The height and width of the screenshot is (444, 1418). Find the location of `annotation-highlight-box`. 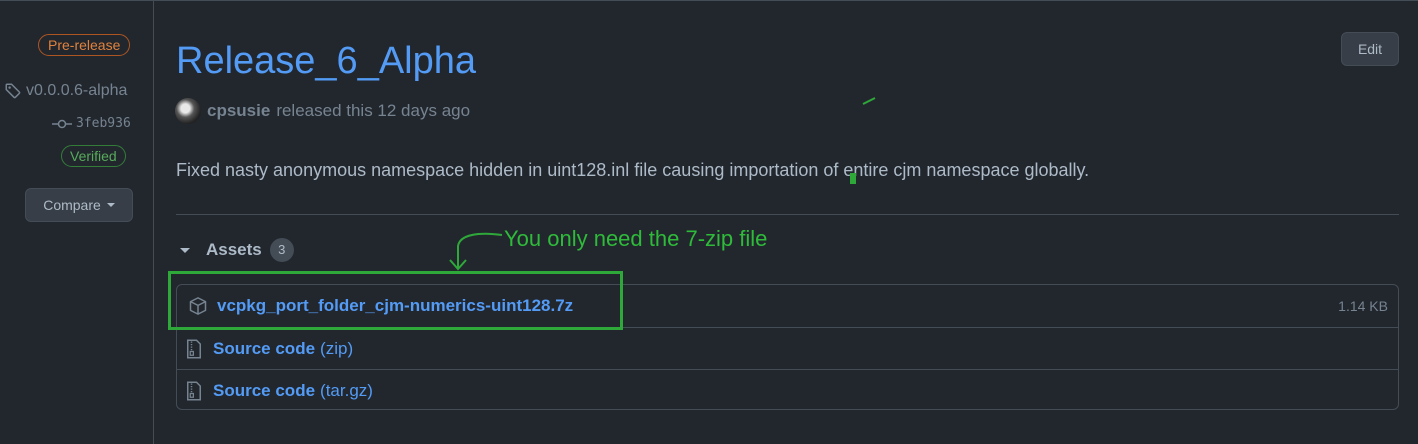

annotation-highlight-box is located at coordinates (395, 300).